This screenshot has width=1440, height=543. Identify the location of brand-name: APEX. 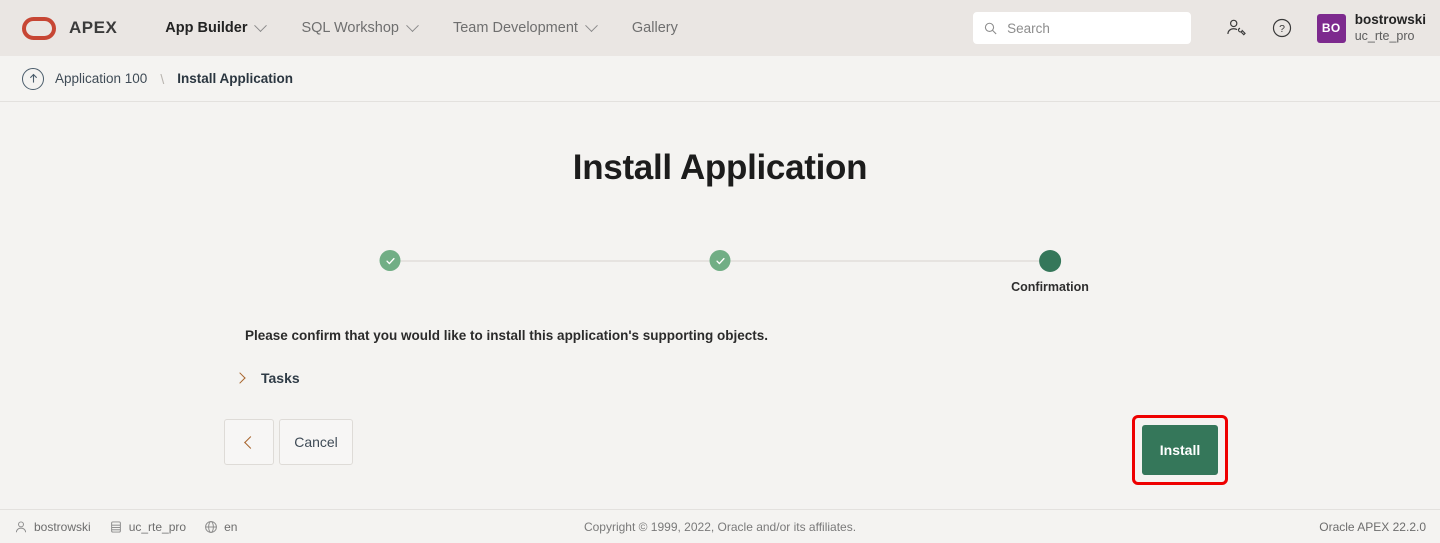
(93, 27).